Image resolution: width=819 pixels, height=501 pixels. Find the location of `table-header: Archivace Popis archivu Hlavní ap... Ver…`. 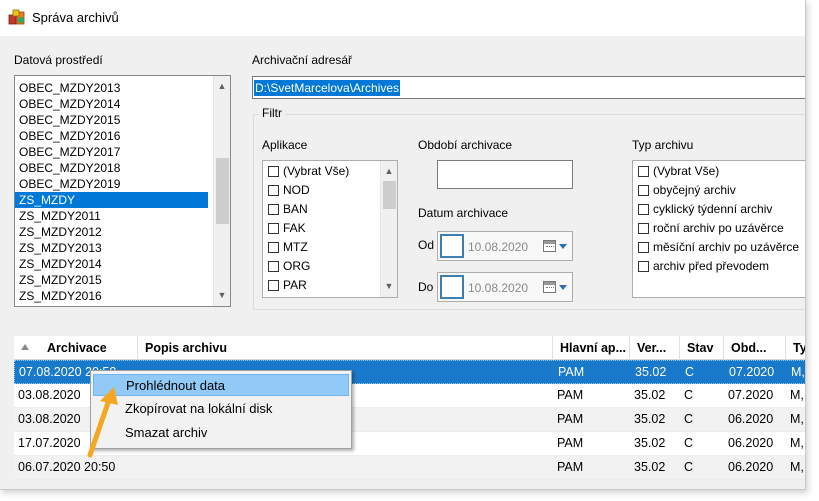

table-header: Archivace Popis archivu Hlavní ap... Ver… is located at coordinates (409, 348).